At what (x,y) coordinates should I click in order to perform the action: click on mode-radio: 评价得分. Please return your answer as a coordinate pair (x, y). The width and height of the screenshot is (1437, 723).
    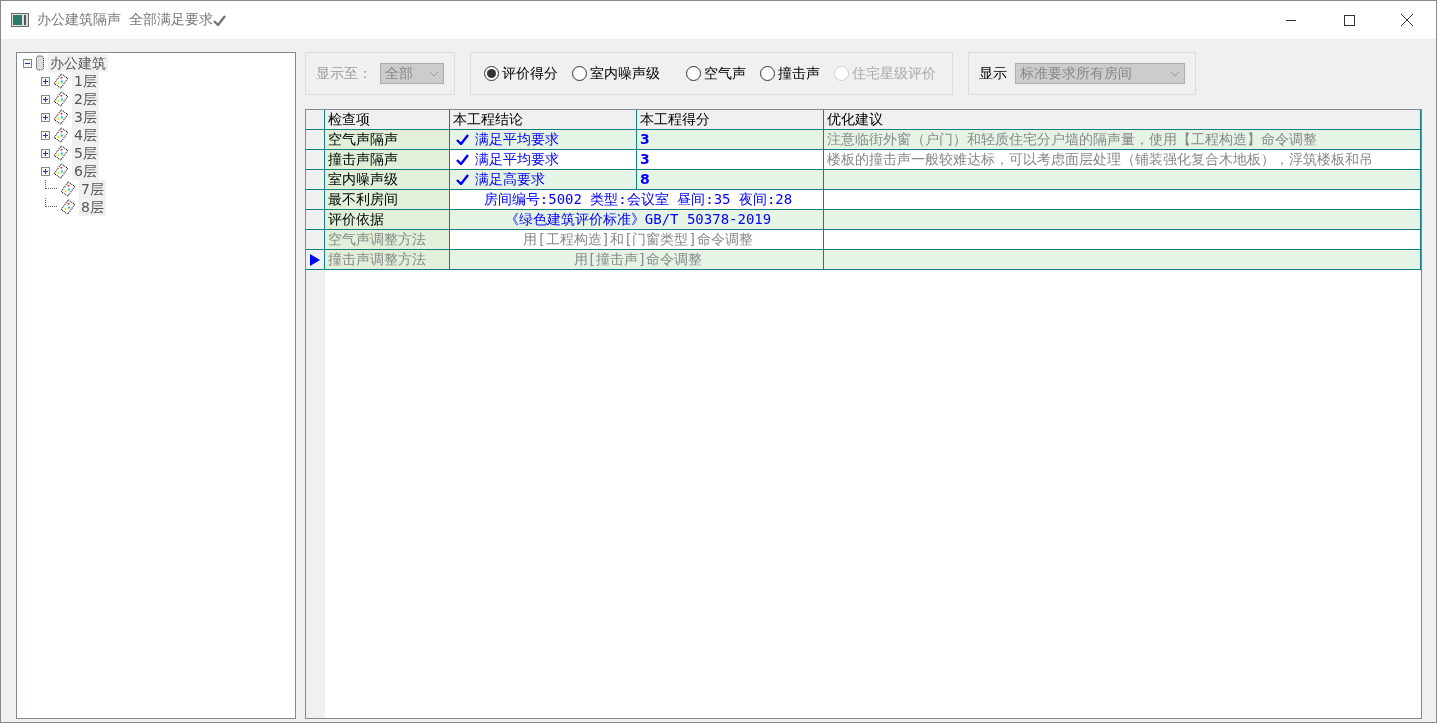
    Looking at the image, I should click on (521, 73).